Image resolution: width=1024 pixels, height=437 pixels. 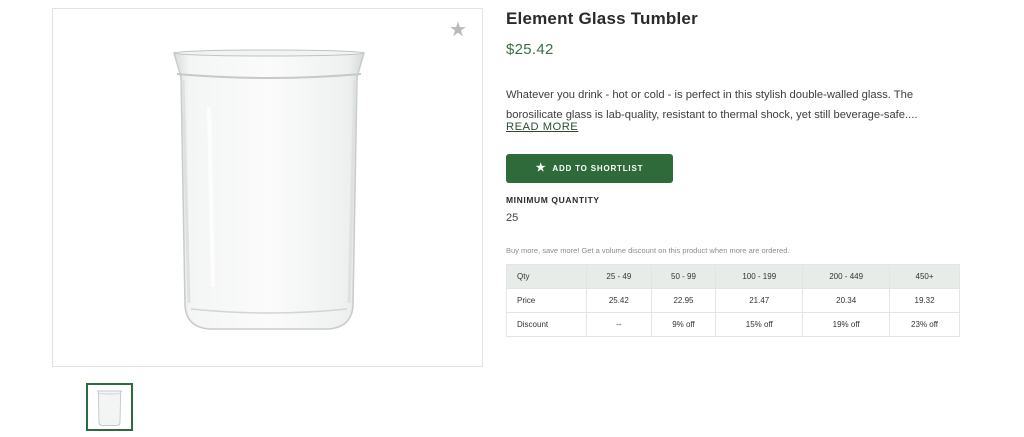 I want to click on product-title: Element Glass Tumbler, so click(x=602, y=18).